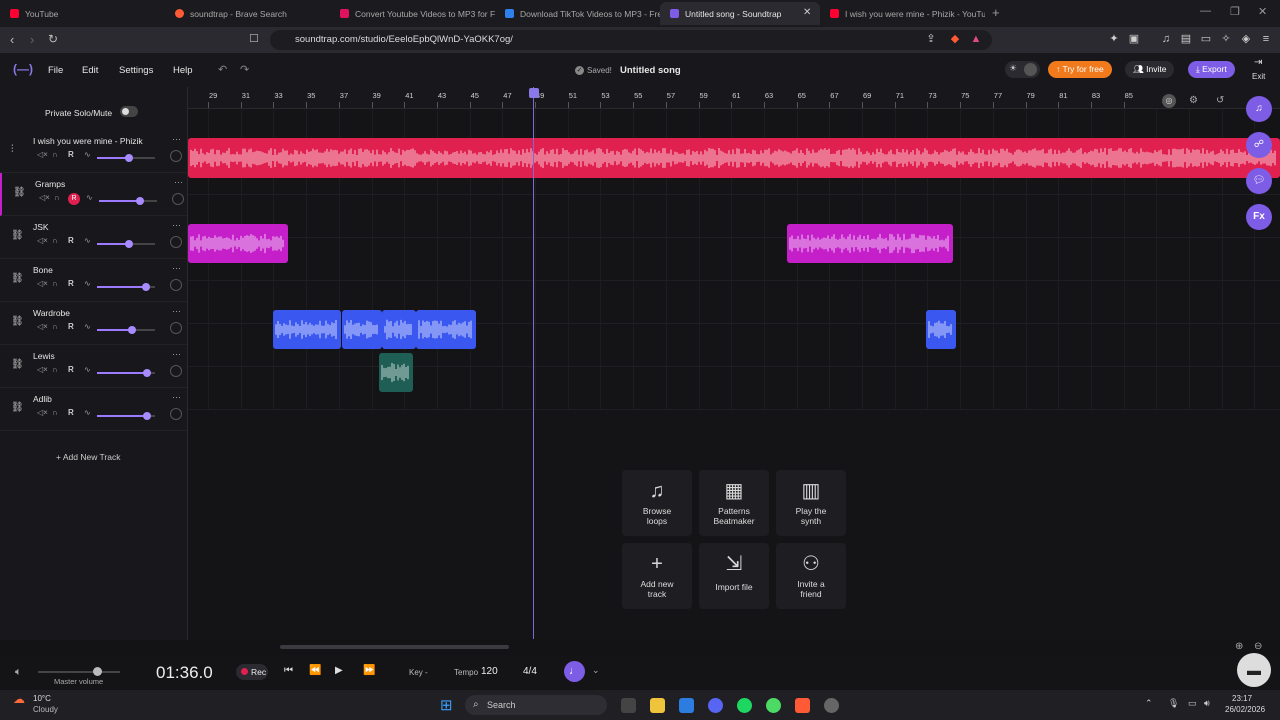 The width and height of the screenshot is (1280, 720). Describe the element at coordinates (1169, 101) in the screenshot. I see `headphones-icon: ◎` at that location.